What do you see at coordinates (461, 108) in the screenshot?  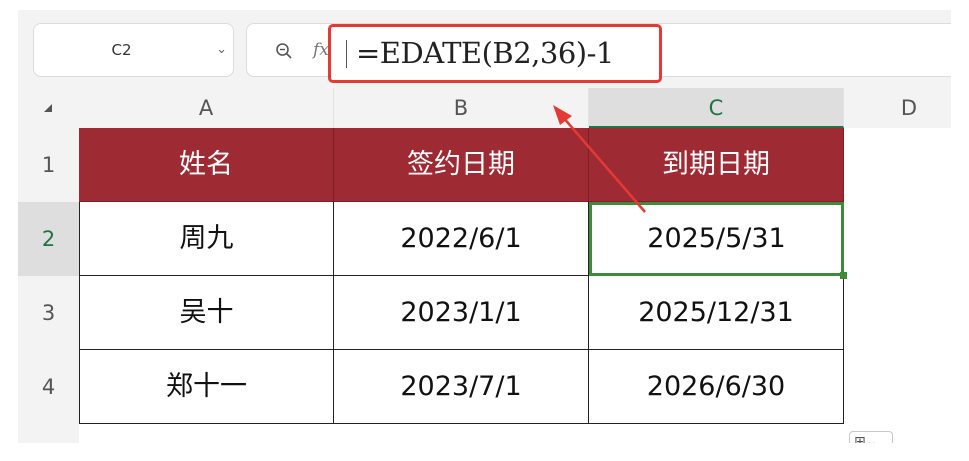 I see `column-header-b: B` at bounding box center [461, 108].